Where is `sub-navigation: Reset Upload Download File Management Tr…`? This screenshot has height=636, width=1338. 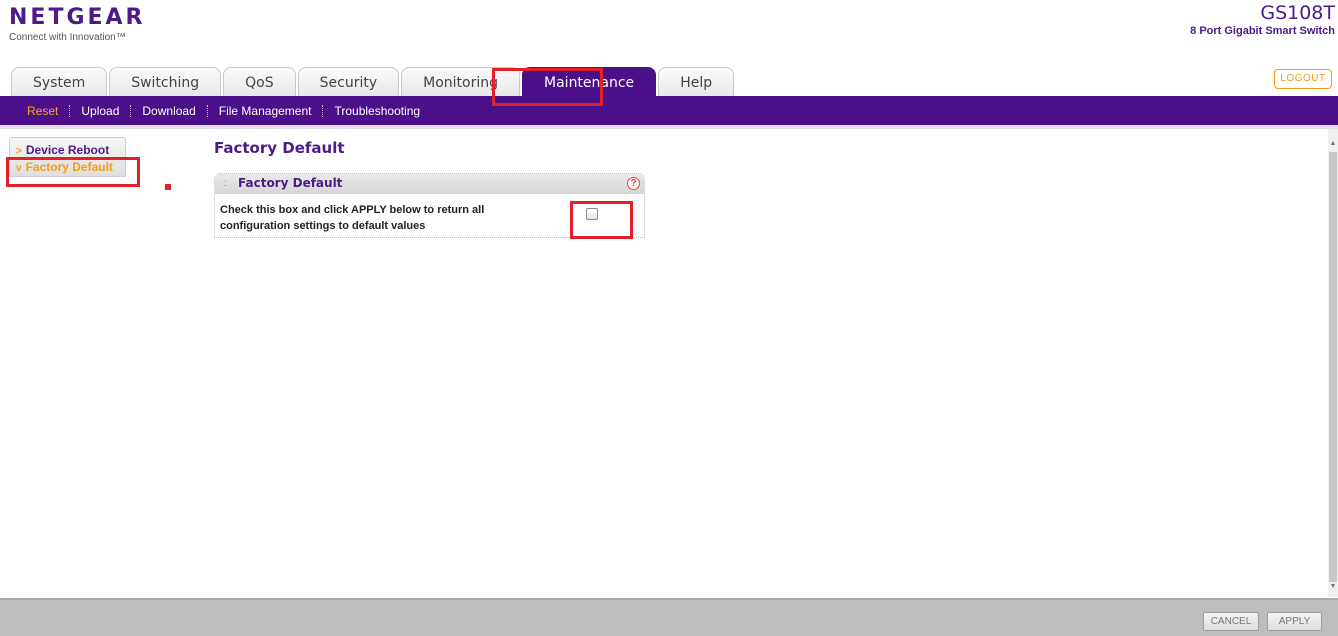 sub-navigation: Reset Upload Download File Management Tr… is located at coordinates (669, 110).